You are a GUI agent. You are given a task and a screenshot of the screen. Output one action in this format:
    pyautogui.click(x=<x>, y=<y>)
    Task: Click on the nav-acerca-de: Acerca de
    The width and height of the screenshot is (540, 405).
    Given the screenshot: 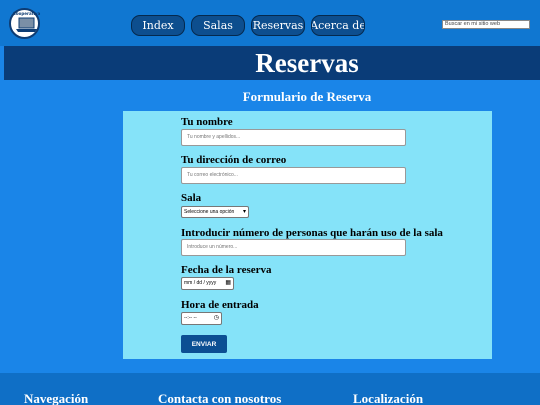 What is the action you would take?
    pyautogui.click(x=338, y=25)
    